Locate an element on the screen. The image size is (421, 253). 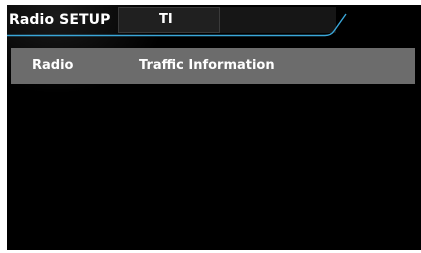
header-accent-line is located at coordinates (177, 25).